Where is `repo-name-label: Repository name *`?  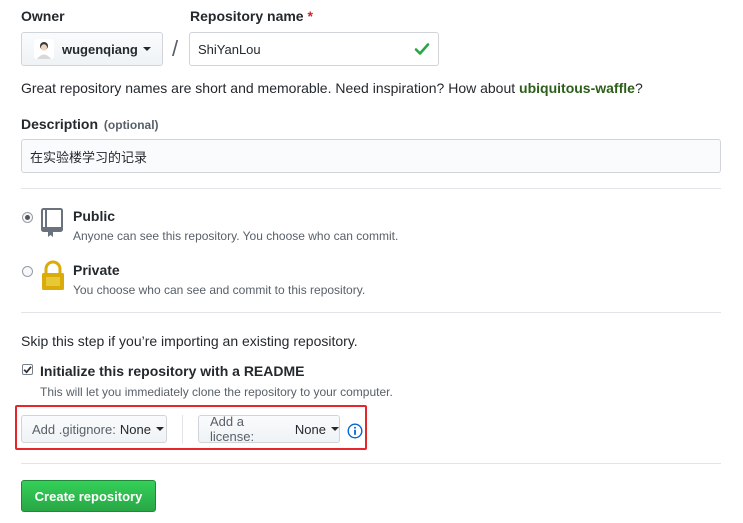 repo-name-label: Repository name * is located at coordinates (251, 16).